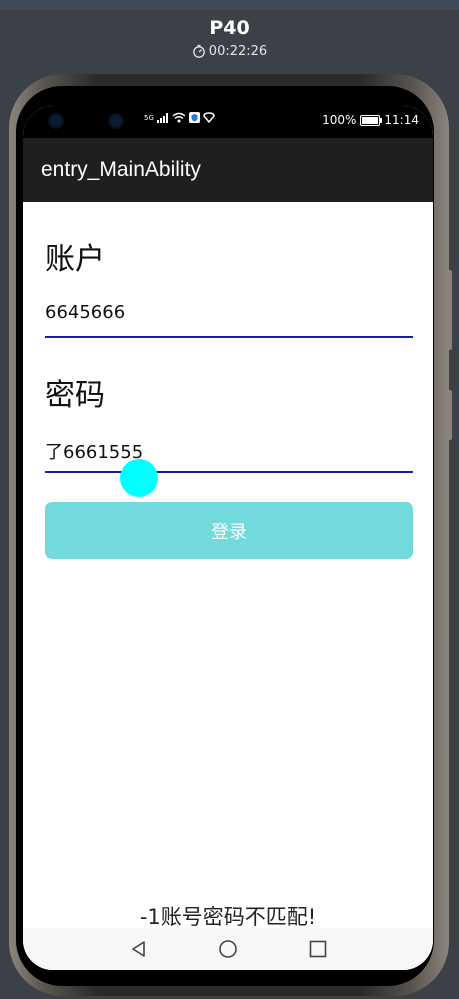 This screenshot has height=999, width=459. What do you see at coordinates (450, 415) in the screenshot?
I see `power-button` at bounding box center [450, 415].